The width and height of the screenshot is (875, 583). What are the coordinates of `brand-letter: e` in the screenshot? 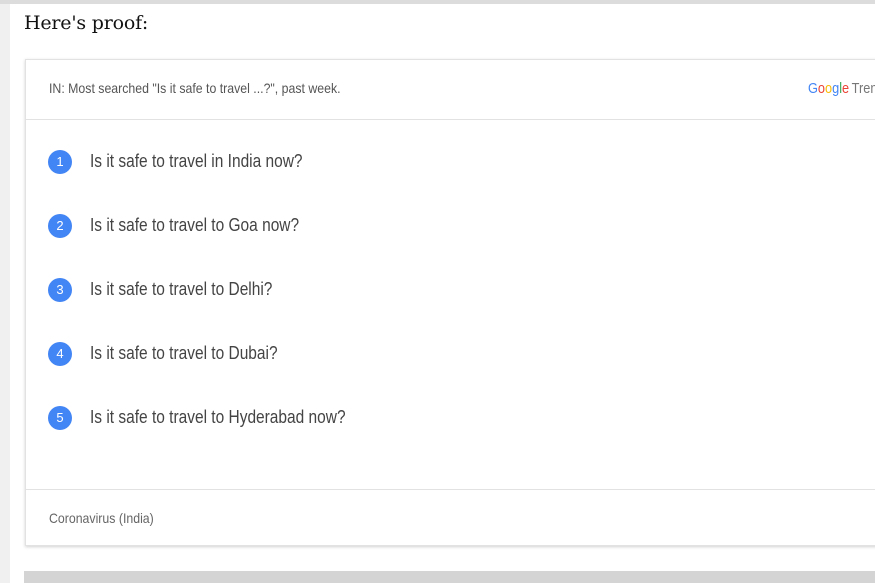 It's located at (846, 88).